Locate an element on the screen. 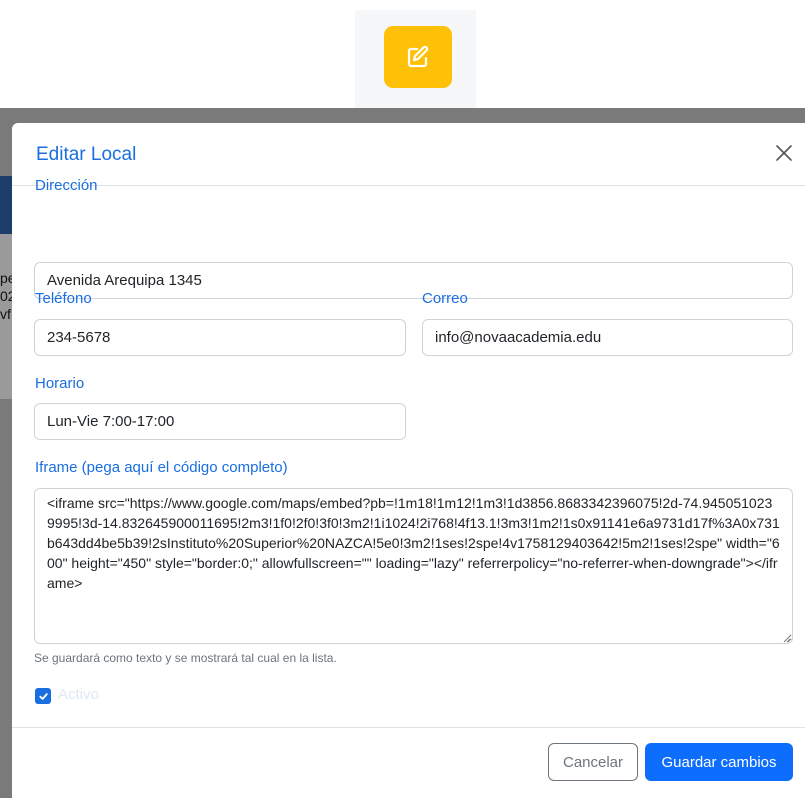  save-button: Guardar cambios is located at coordinates (719, 762).